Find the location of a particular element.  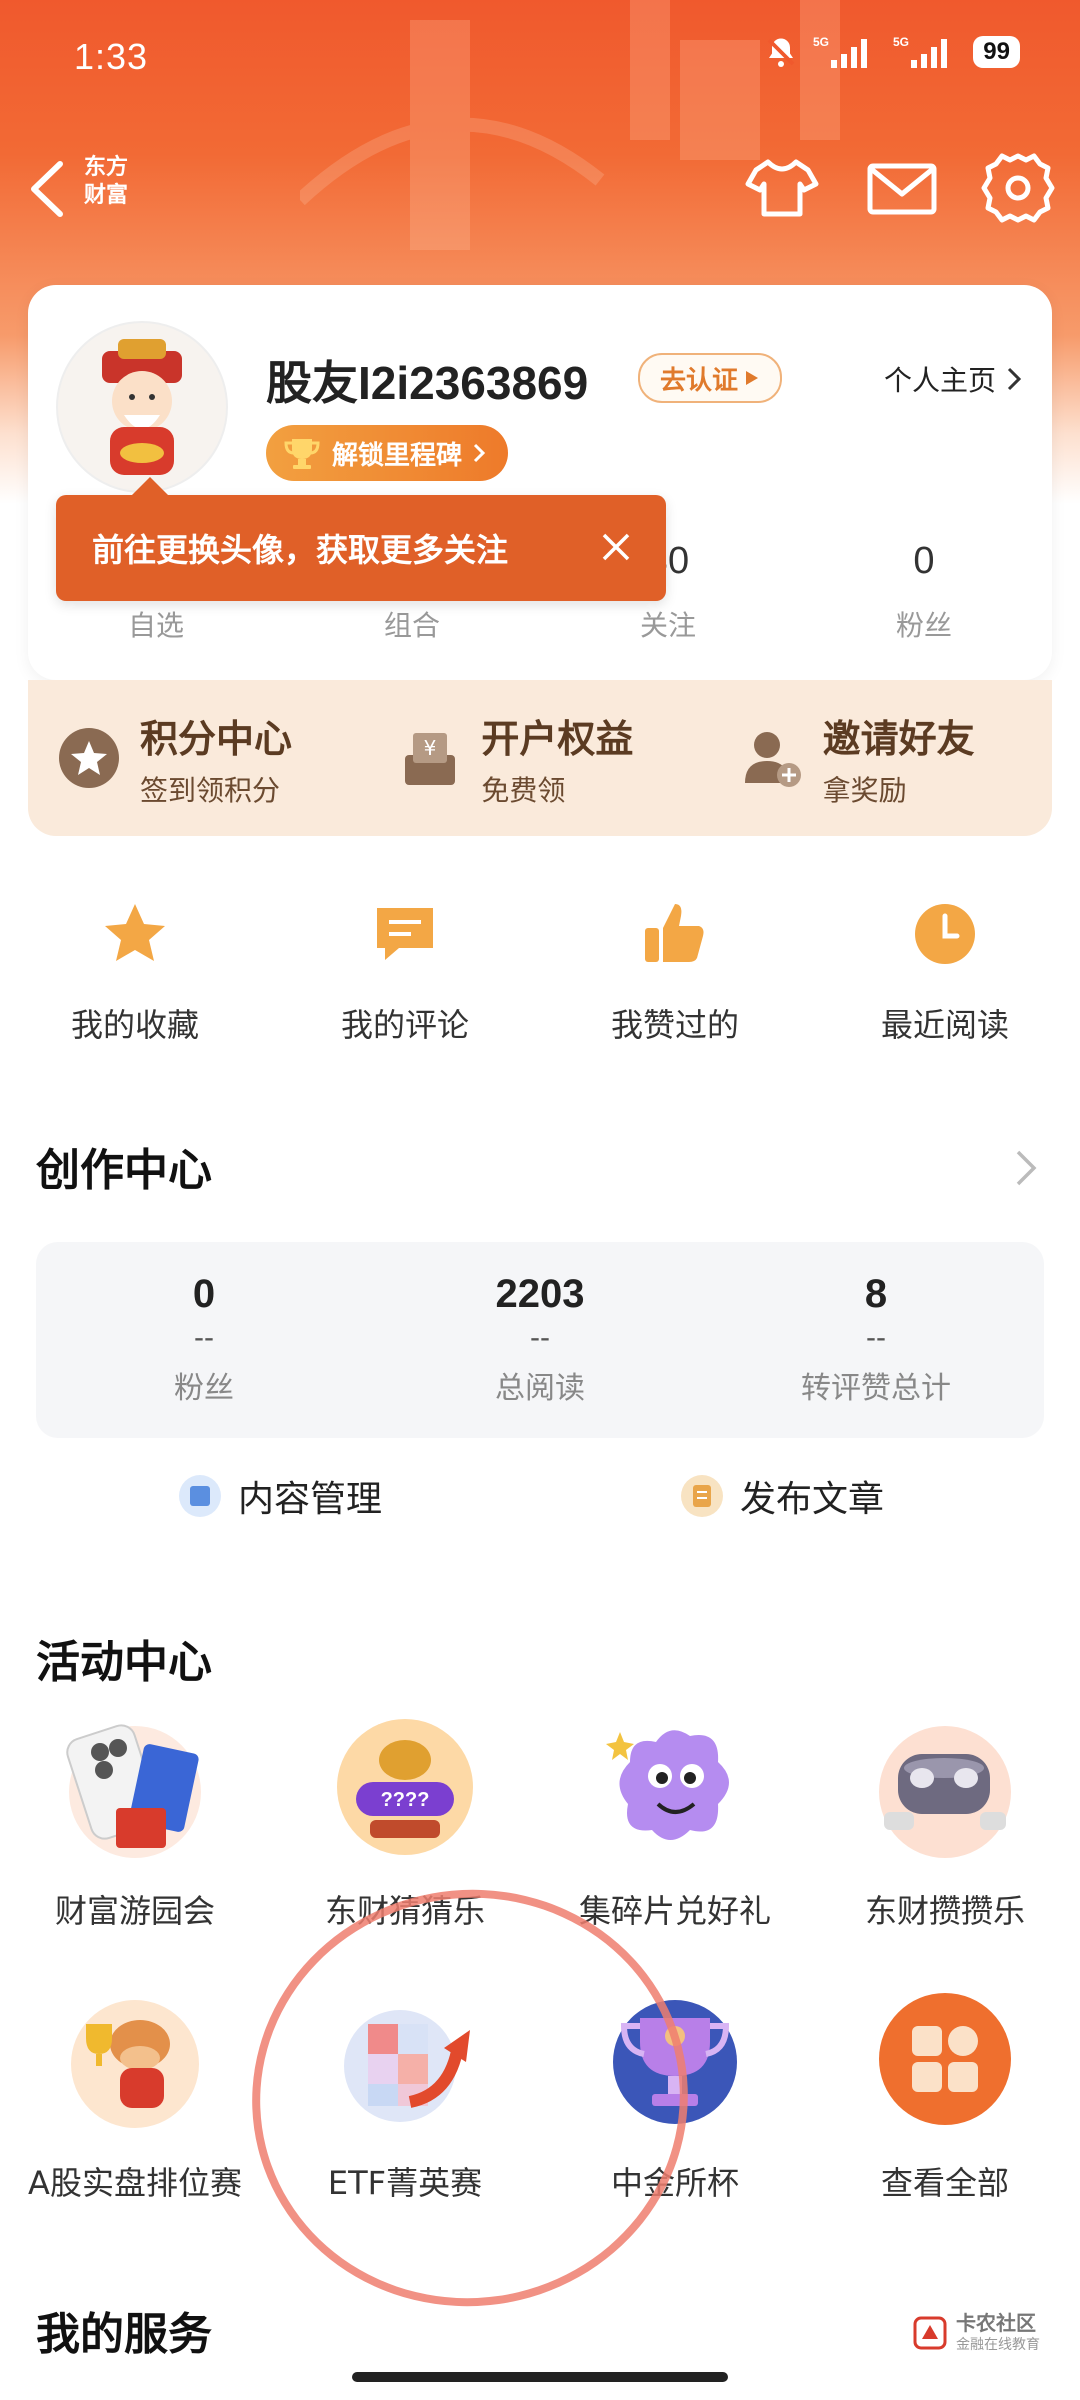

benefit-sub: 免费领 is located at coordinates (523, 790).